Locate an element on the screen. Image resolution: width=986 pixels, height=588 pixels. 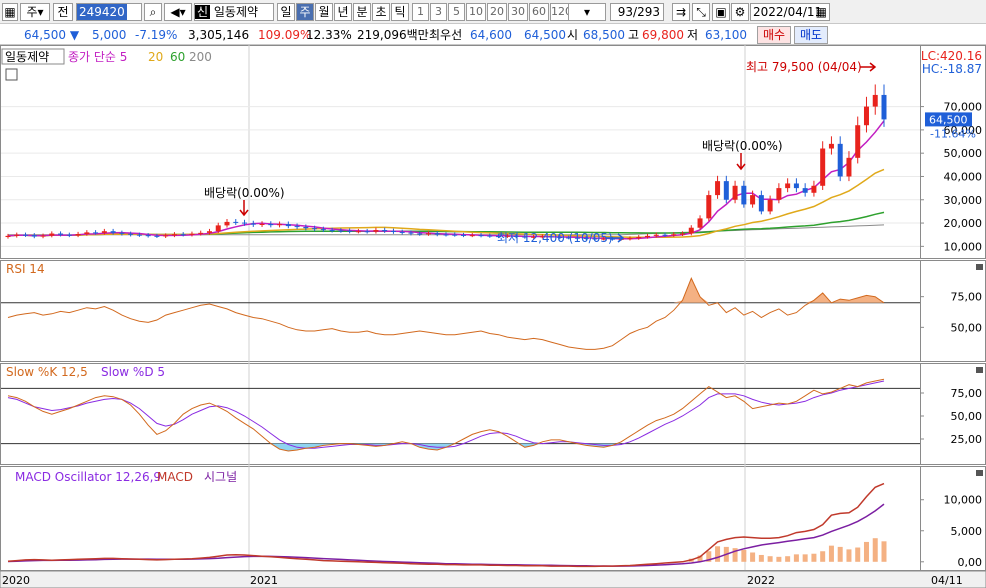
lc-label: LC:420.16 is located at coordinates (951, 56).